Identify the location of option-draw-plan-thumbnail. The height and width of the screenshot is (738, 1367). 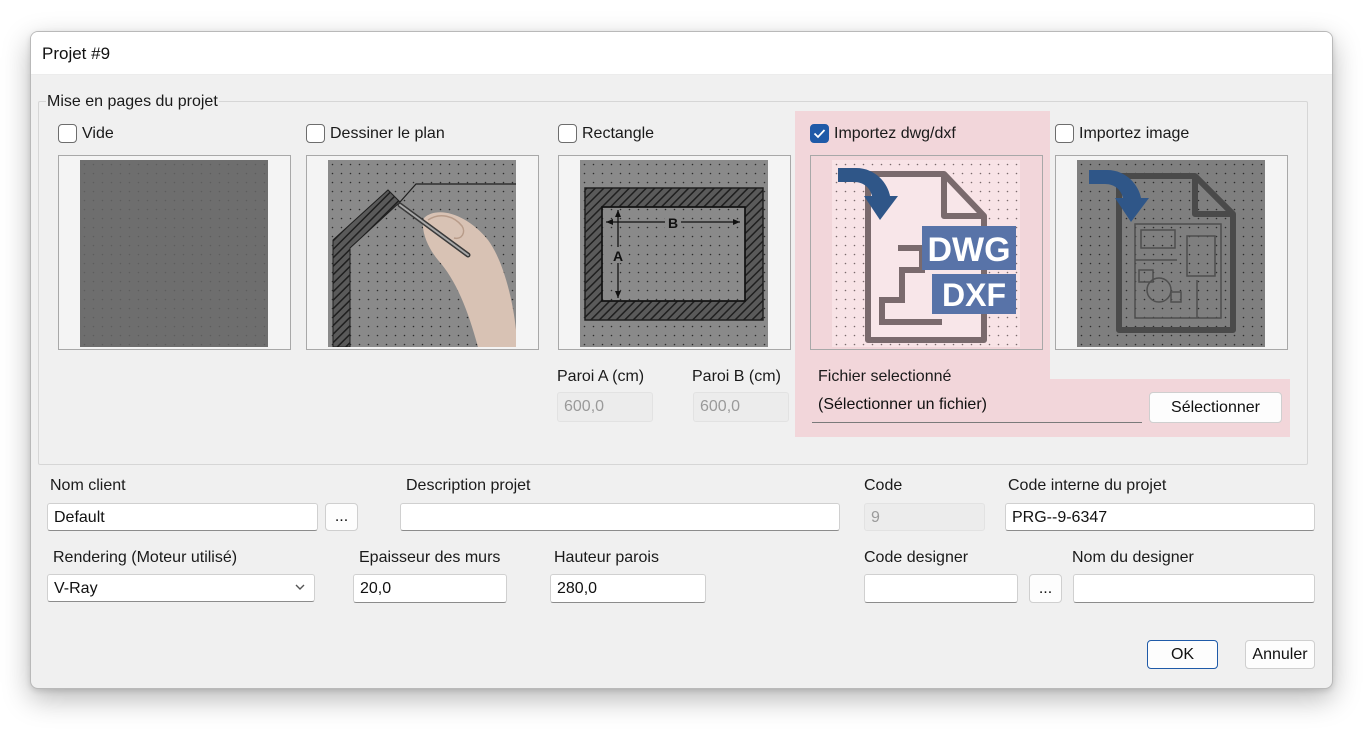
(422, 252).